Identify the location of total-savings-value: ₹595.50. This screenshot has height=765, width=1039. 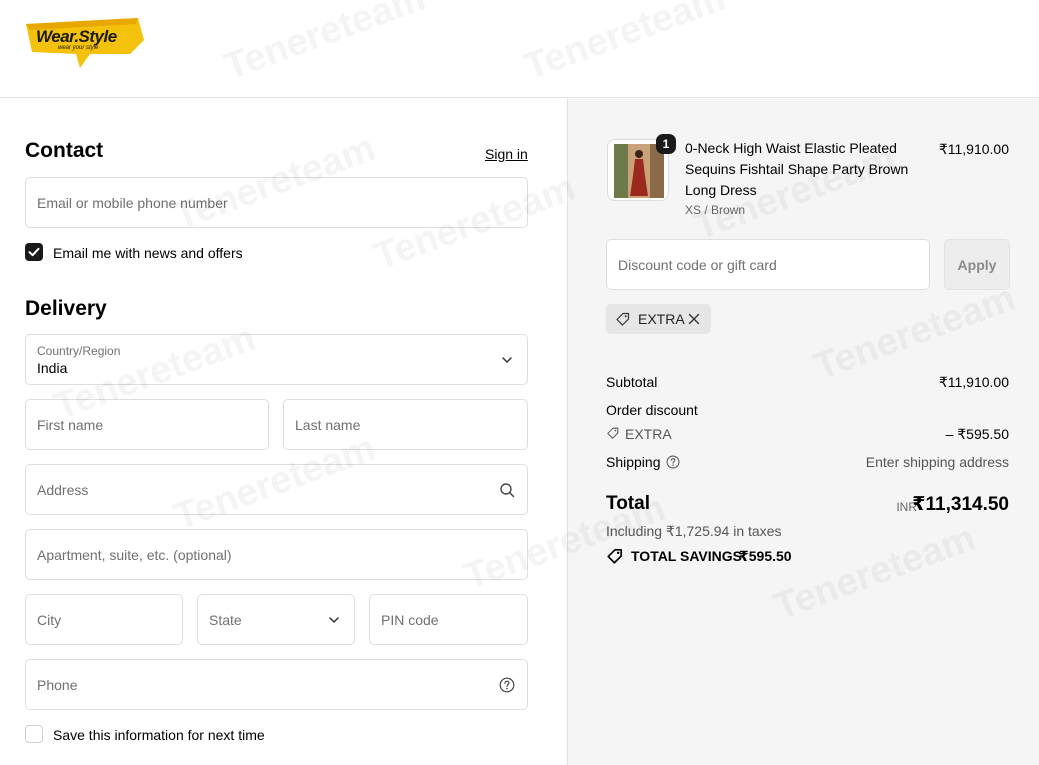
(765, 556).